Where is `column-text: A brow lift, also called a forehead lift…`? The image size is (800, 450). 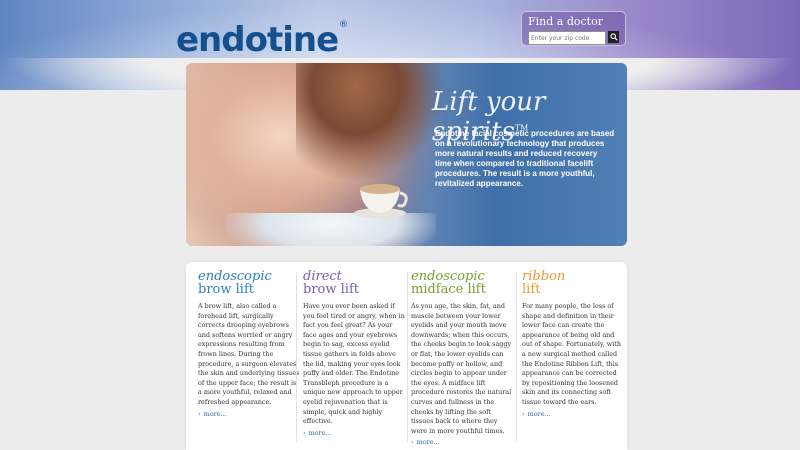
column-text: A brow lift, also called a forehead lift… is located at coordinates (249, 354).